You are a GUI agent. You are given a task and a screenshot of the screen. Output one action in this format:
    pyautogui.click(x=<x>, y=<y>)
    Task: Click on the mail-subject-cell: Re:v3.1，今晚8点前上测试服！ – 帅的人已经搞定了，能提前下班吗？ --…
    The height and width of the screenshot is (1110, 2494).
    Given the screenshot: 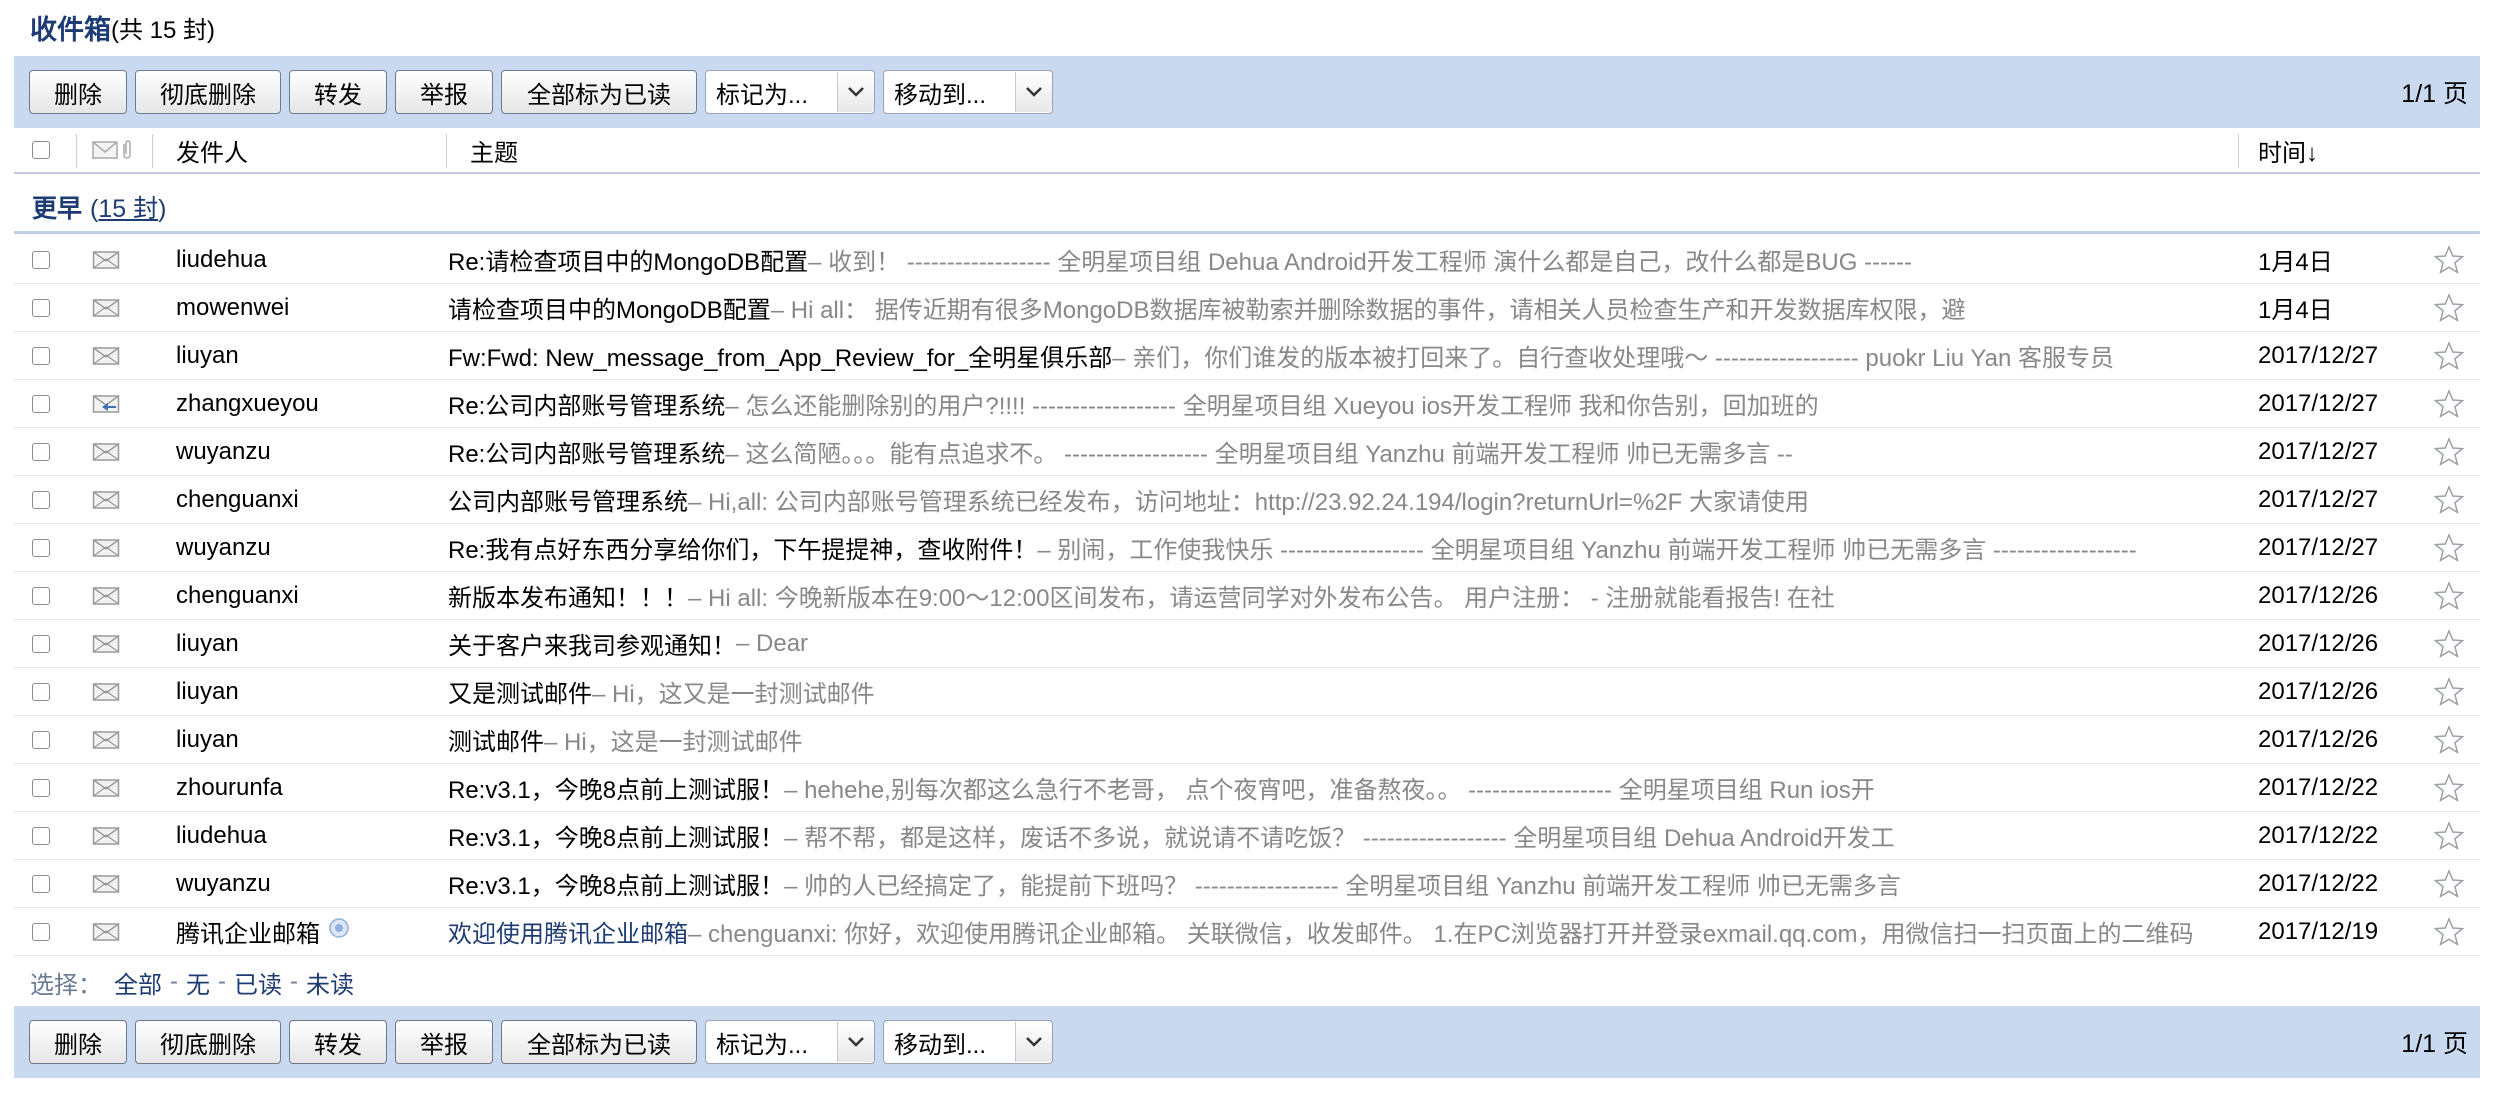 What is the action you would take?
    pyautogui.click(x=1343, y=883)
    